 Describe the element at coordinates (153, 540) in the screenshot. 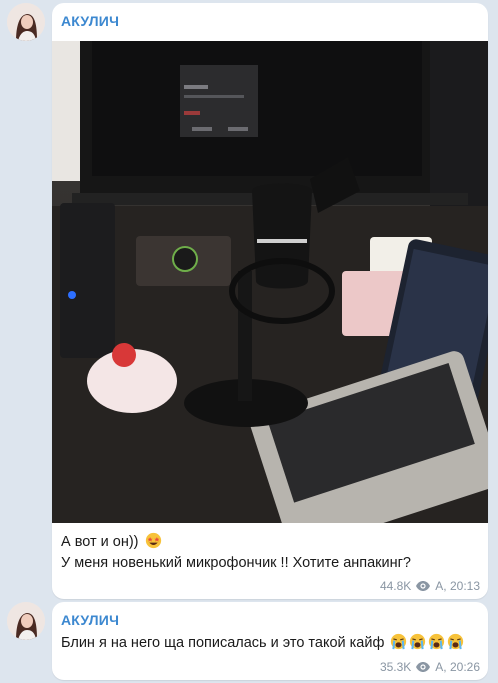

I see `star-struck-emoji` at that location.